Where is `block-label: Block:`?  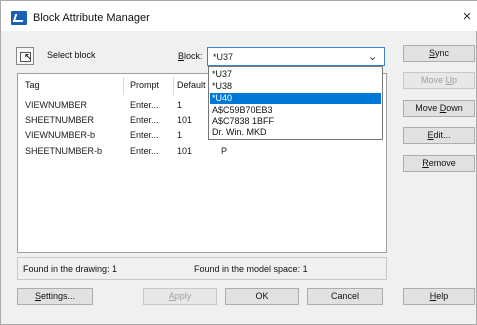
block-label: Block: is located at coordinates (190, 56).